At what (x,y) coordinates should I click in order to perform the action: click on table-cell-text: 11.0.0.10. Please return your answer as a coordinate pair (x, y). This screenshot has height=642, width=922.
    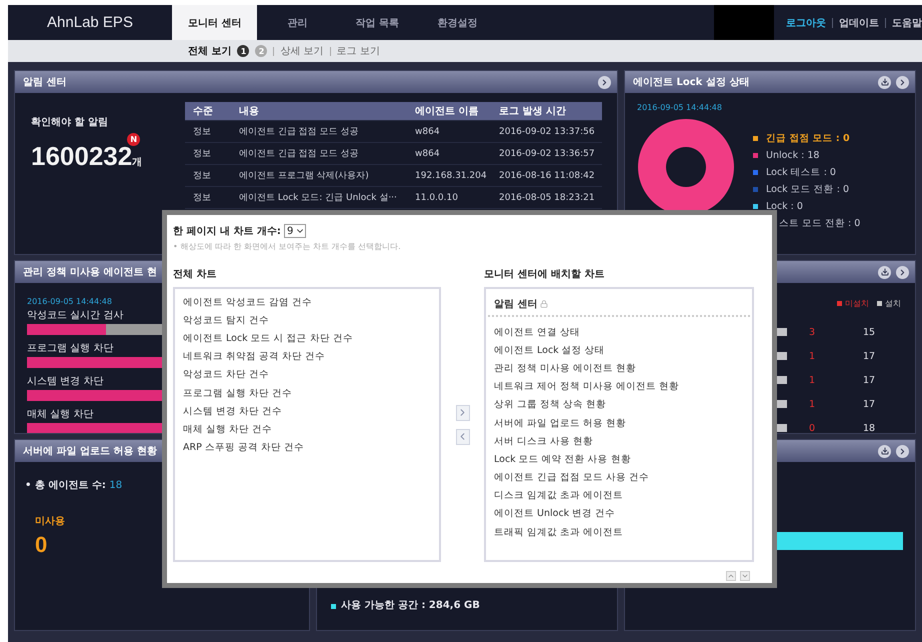
    Looking at the image, I should click on (436, 197).